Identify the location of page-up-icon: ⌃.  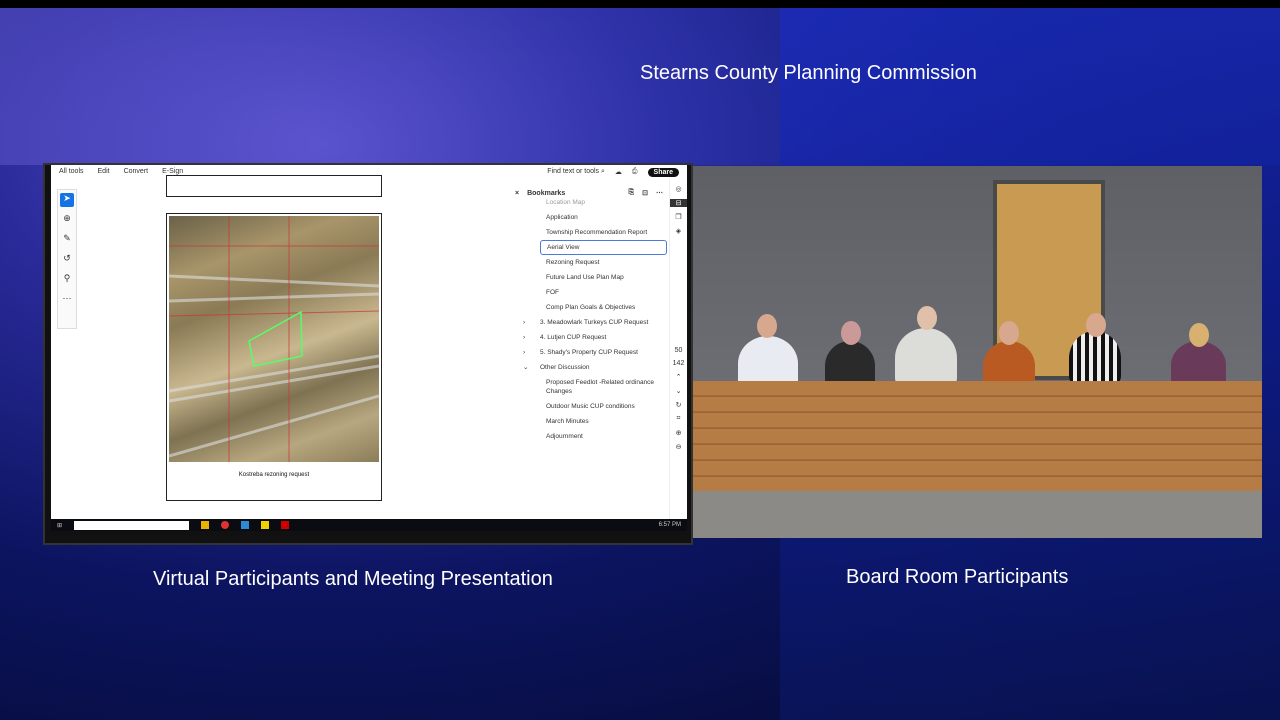
(678, 377).